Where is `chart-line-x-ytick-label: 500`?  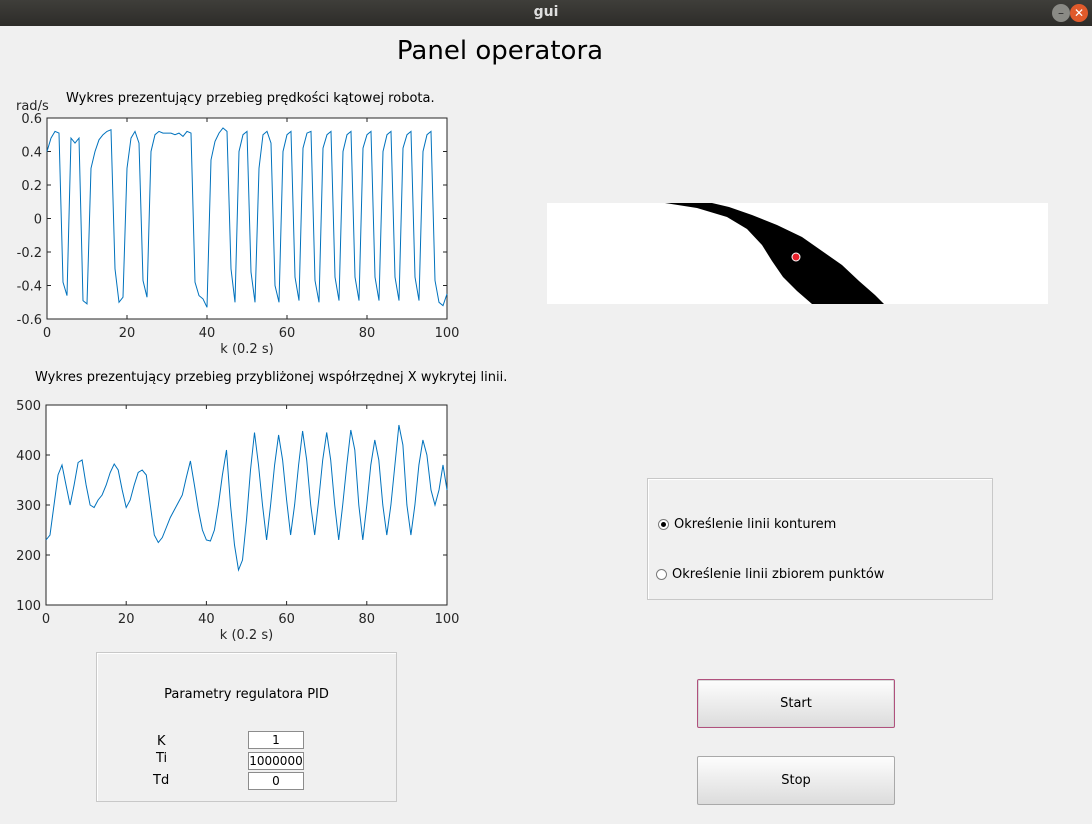
chart-line-x-ytick-label: 500 is located at coordinates (28, 406).